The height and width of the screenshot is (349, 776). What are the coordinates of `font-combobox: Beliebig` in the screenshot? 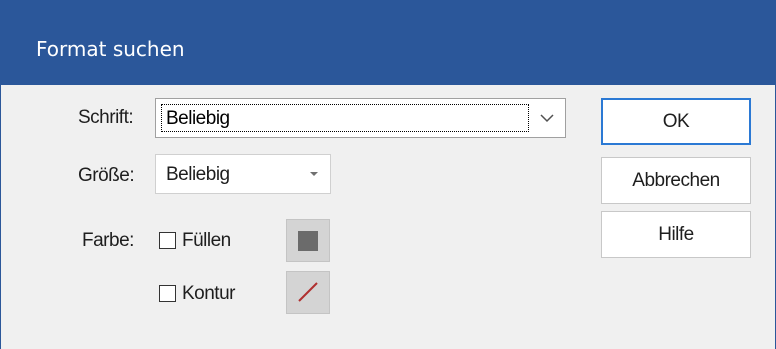 It's located at (360, 118).